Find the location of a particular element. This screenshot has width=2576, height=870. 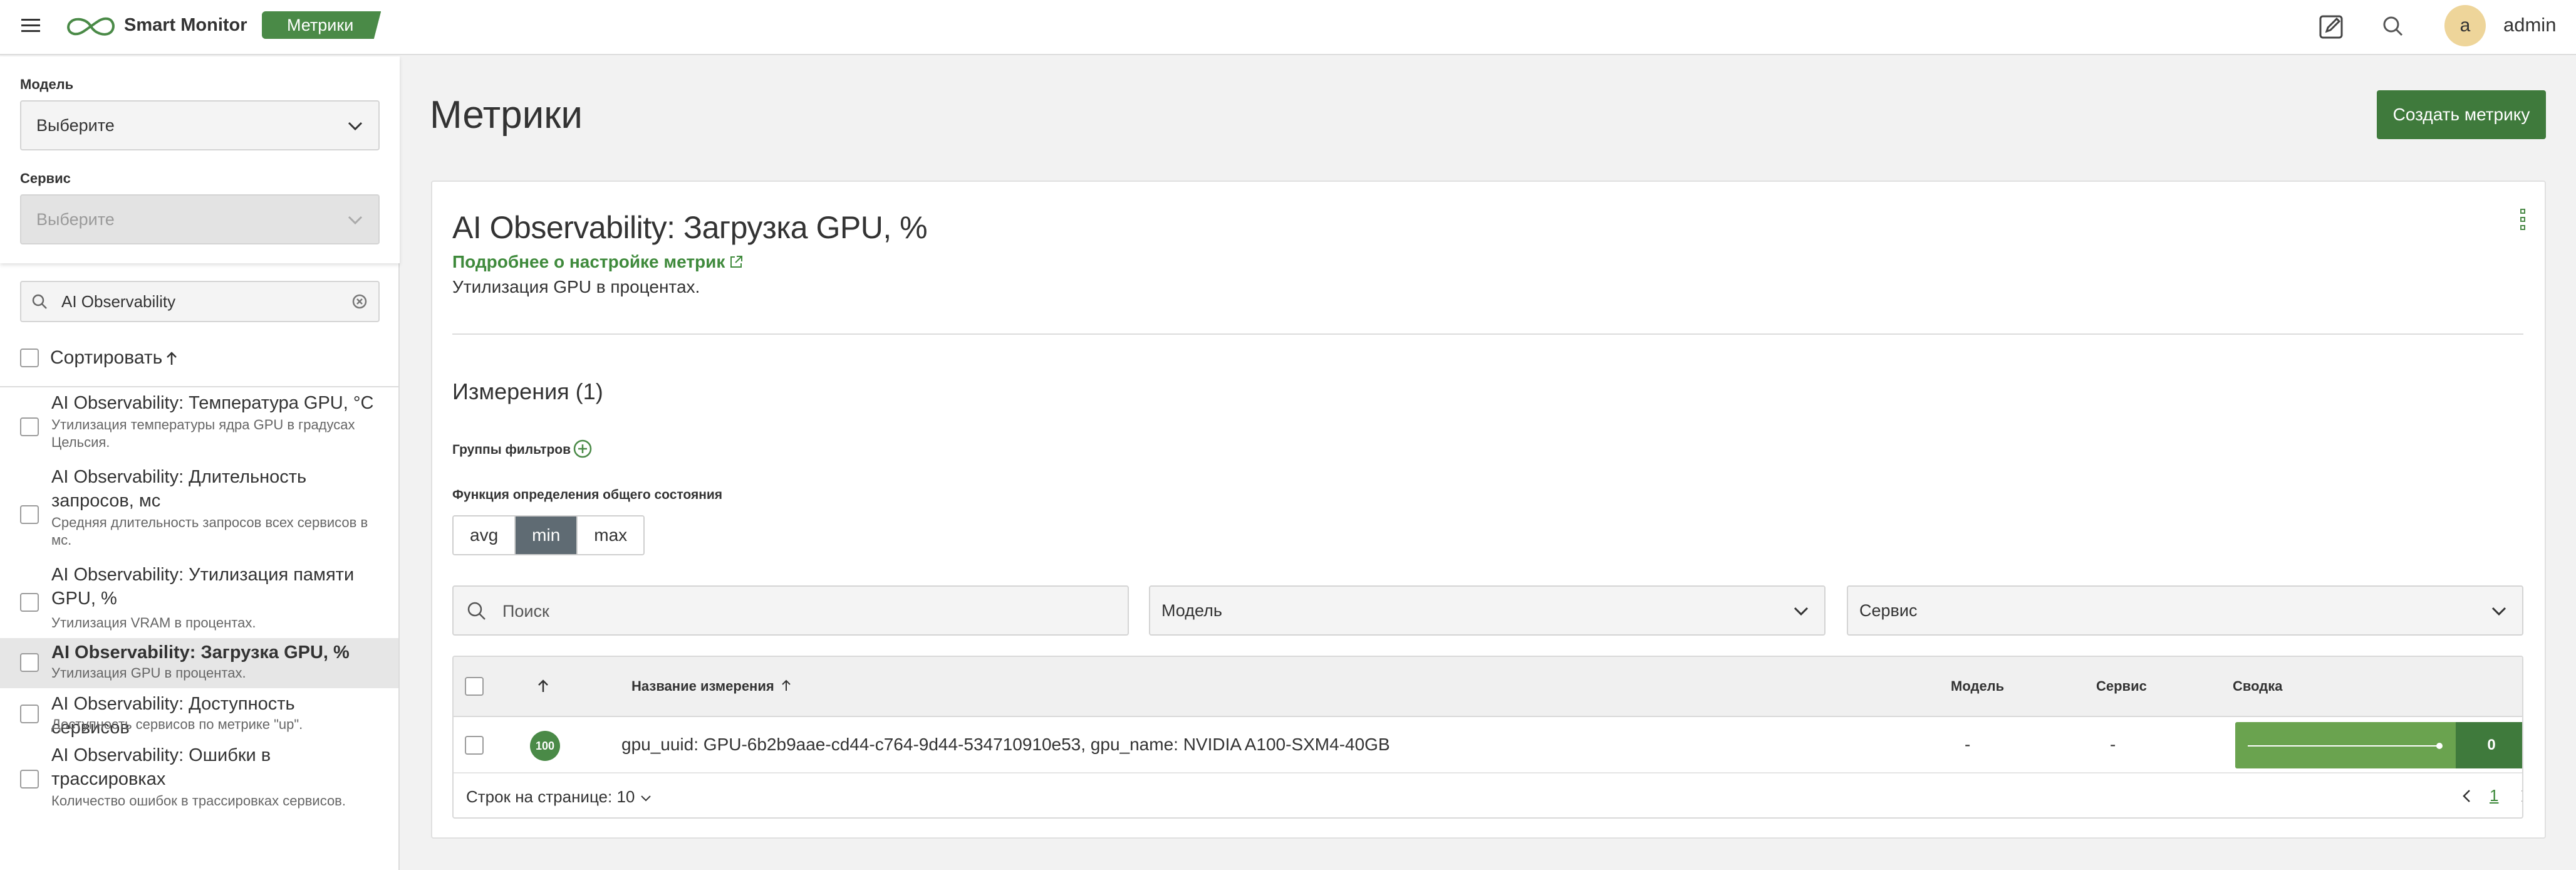

health-score-badge: 100 is located at coordinates (545, 746).